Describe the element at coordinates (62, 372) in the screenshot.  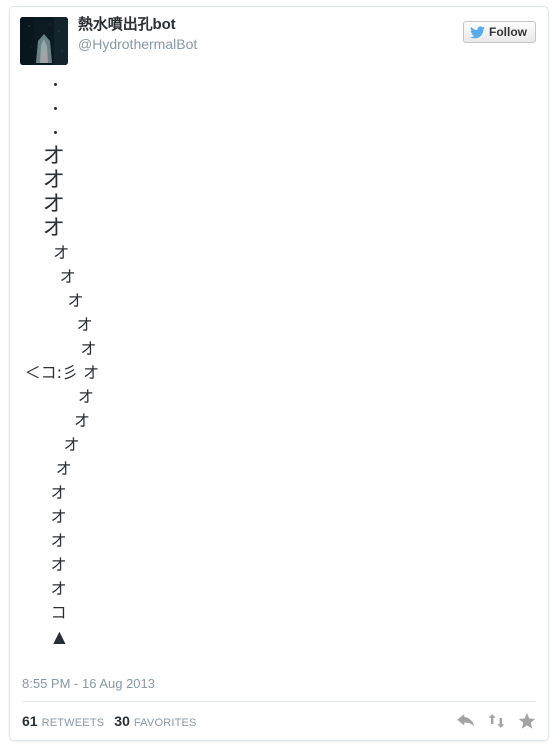
I see `ascii-art-line: ＜コ:彡 オ` at that location.